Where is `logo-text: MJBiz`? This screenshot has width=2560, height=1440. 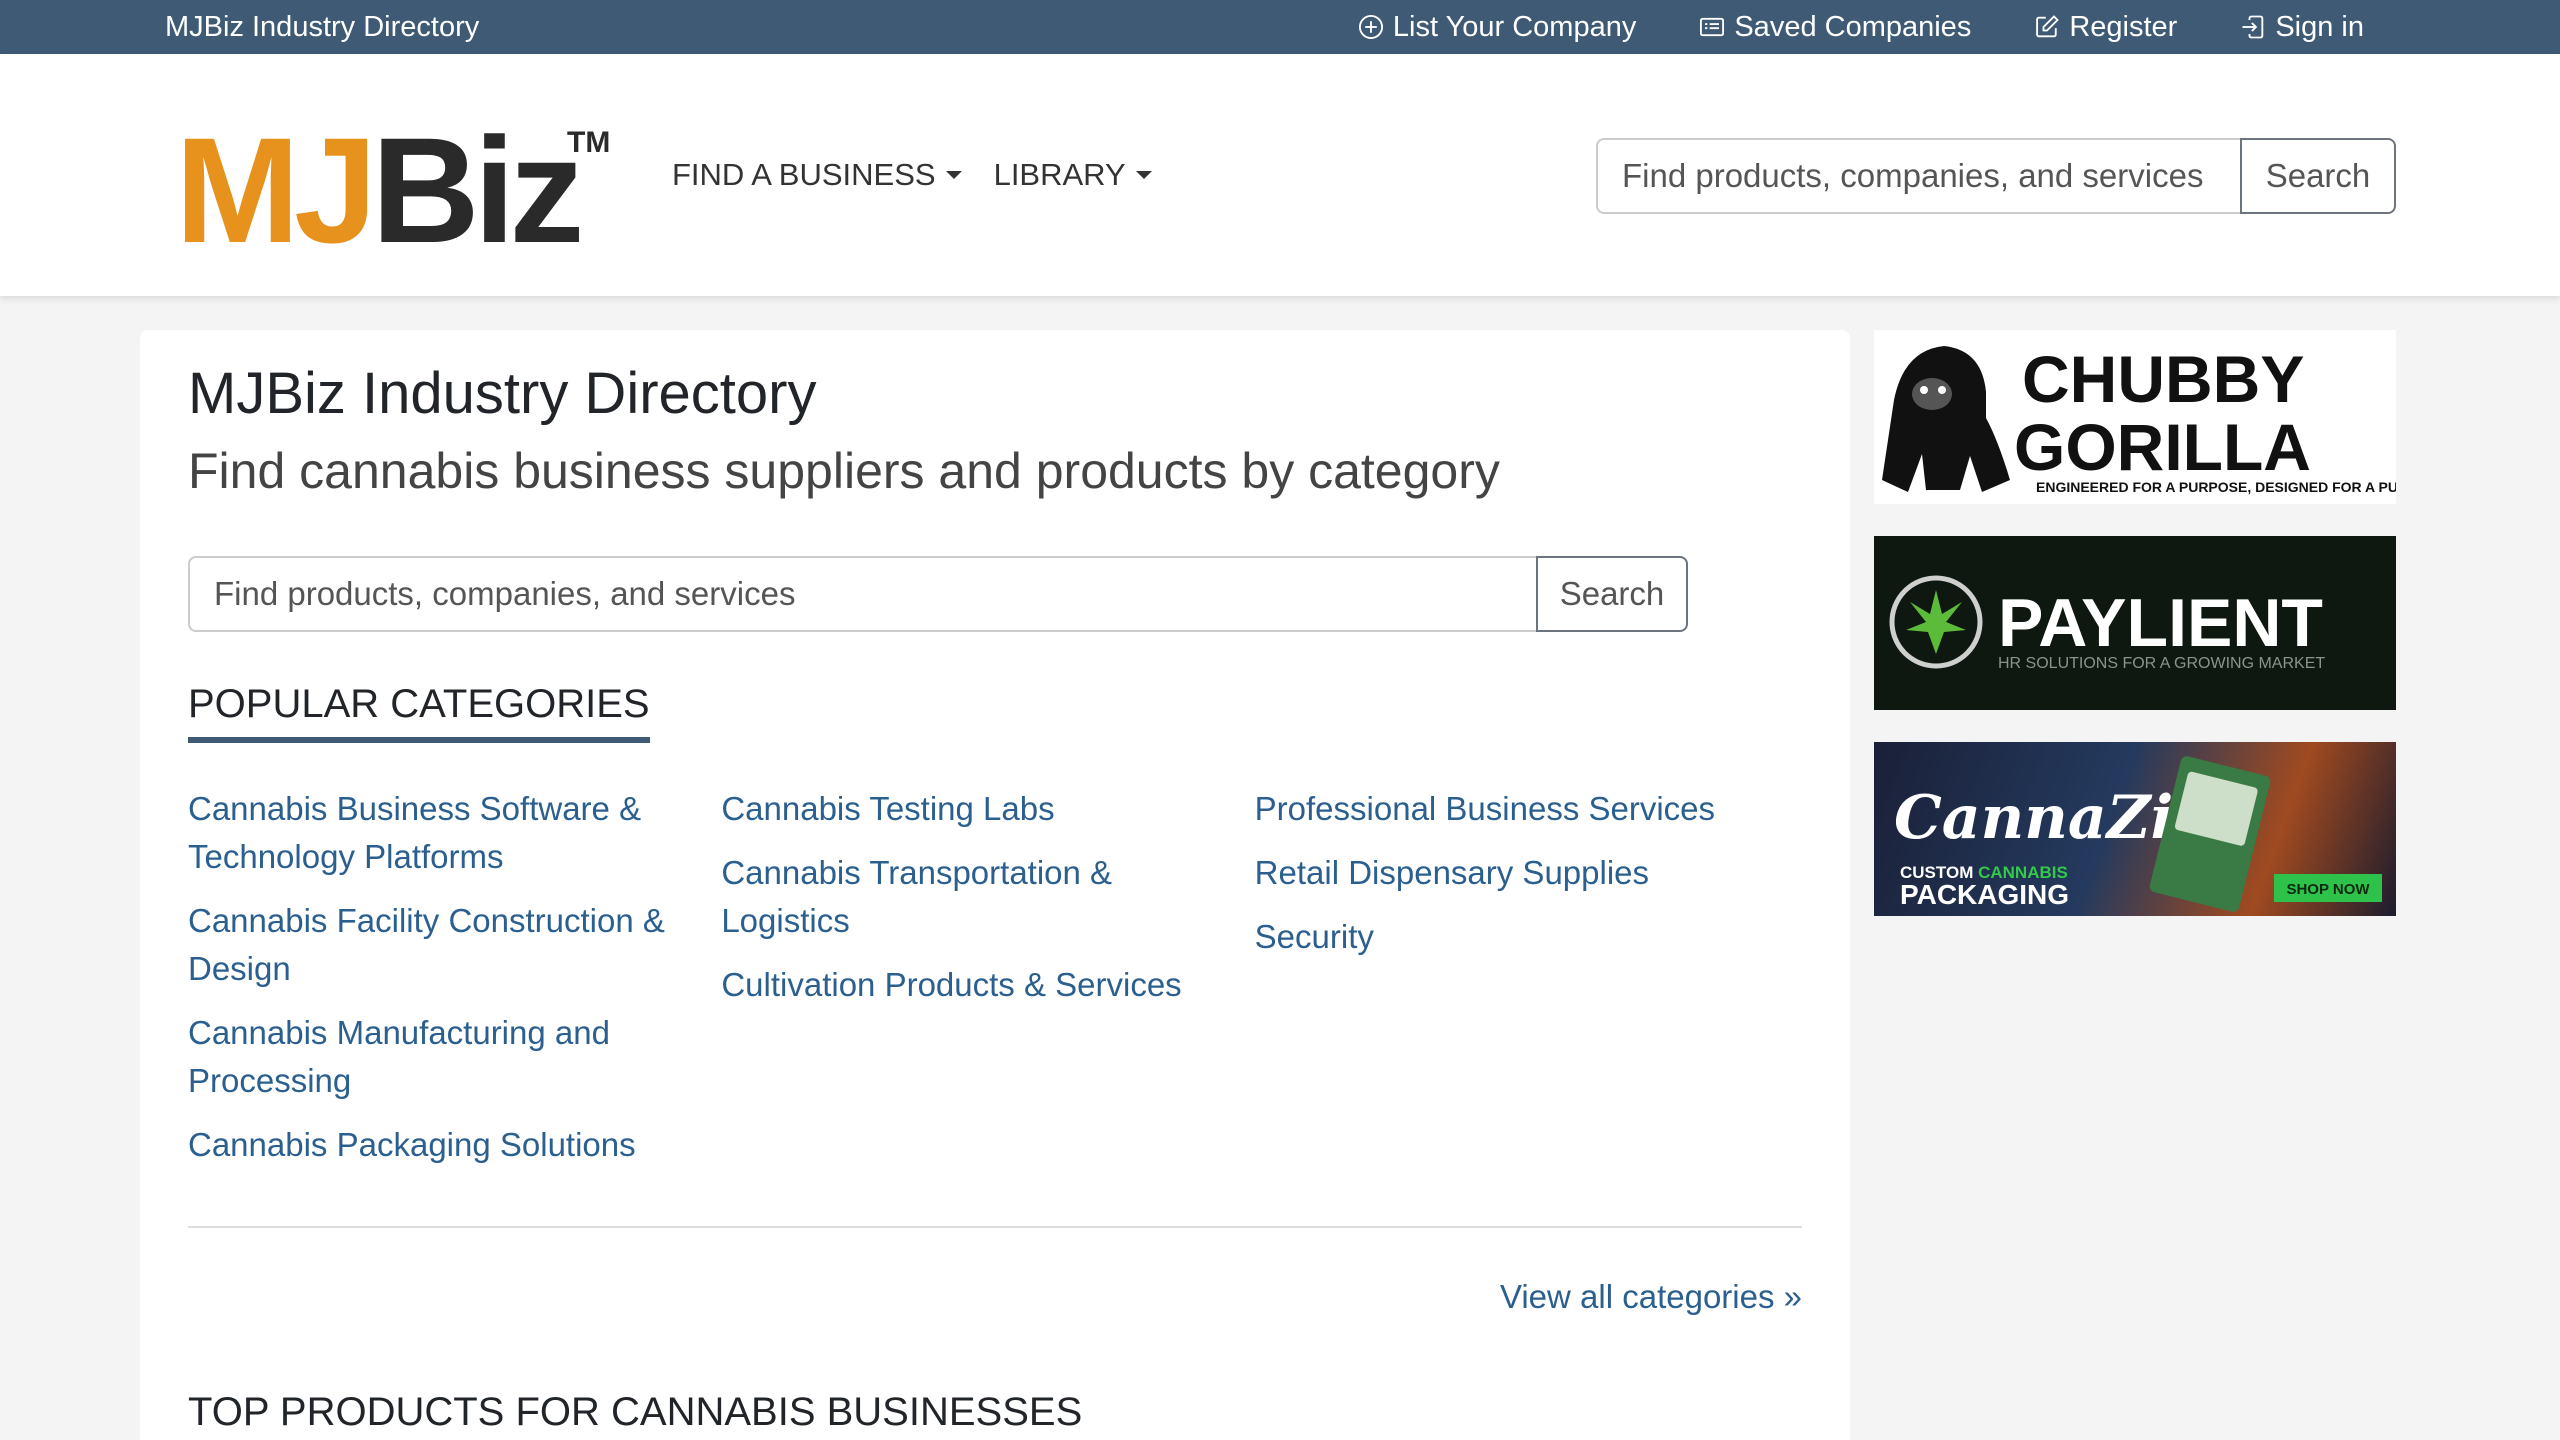
logo-text: MJBiz is located at coordinates (377, 187).